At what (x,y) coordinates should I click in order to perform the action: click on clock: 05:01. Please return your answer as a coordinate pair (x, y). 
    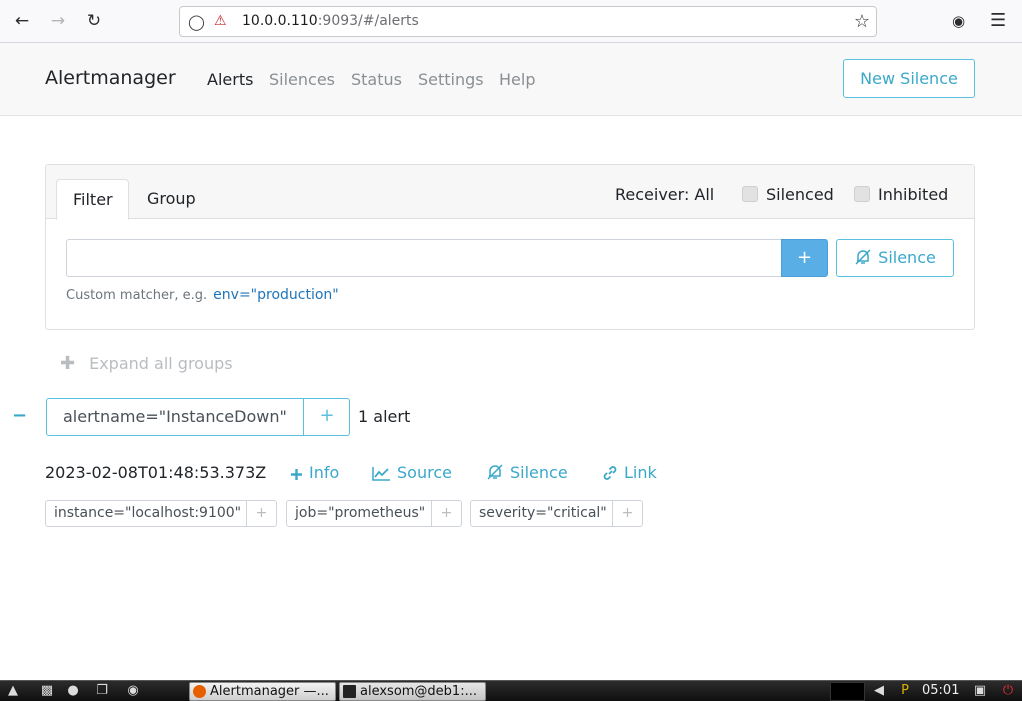
    Looking at the image, I should click on (940, 690).